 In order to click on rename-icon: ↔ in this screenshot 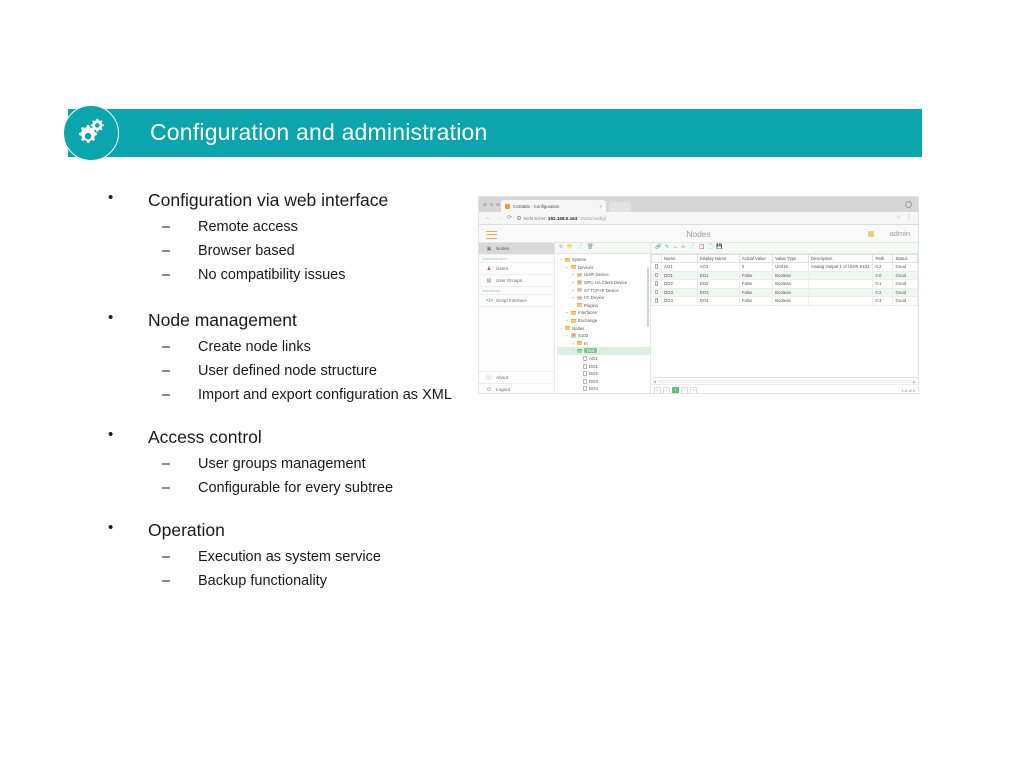, I will do `click(675, 247)`.